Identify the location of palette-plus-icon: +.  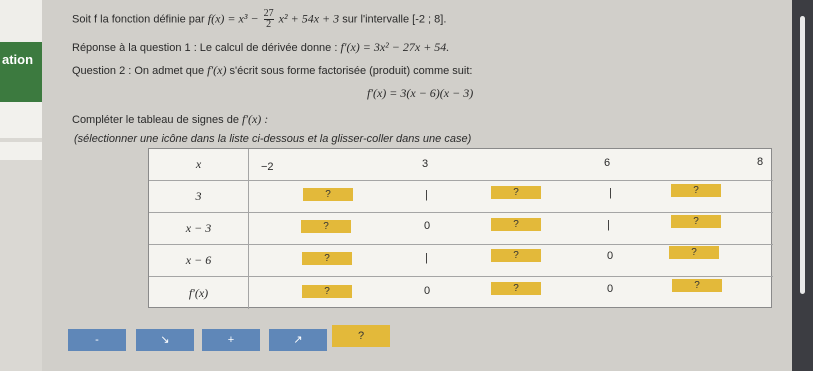
(231, 340).